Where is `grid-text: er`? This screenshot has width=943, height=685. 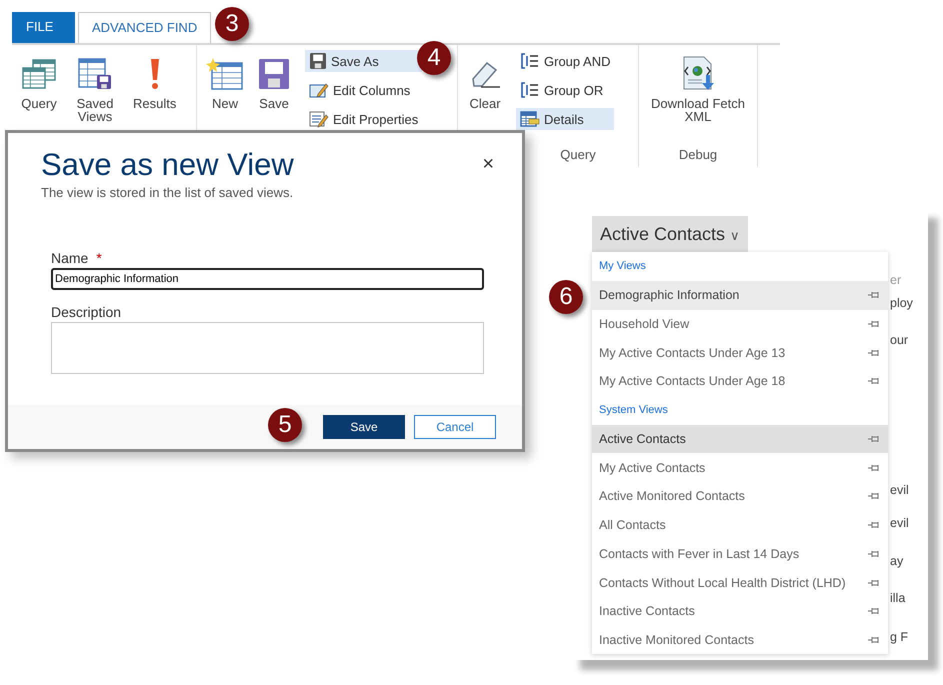 grid-text: er is located at coordinates (896, 280).